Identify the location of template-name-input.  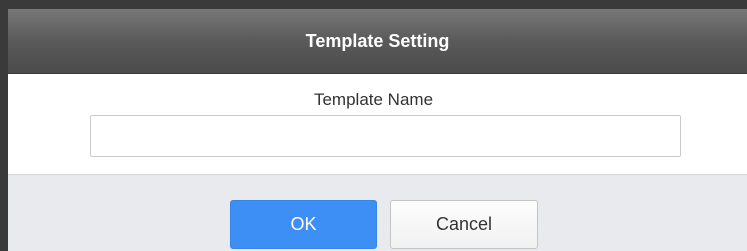
(385, 136).